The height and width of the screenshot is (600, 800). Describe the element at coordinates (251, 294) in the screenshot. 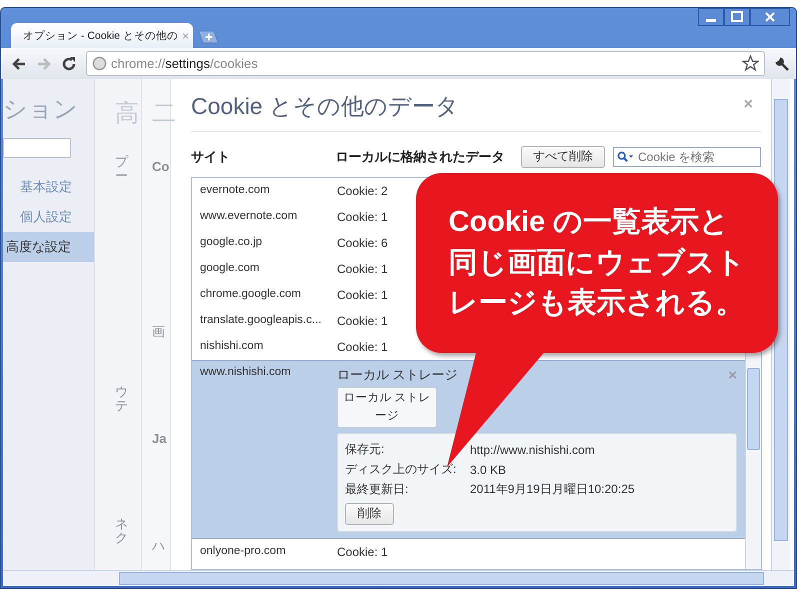

I see `site-name: chrome.google.com` at that location.